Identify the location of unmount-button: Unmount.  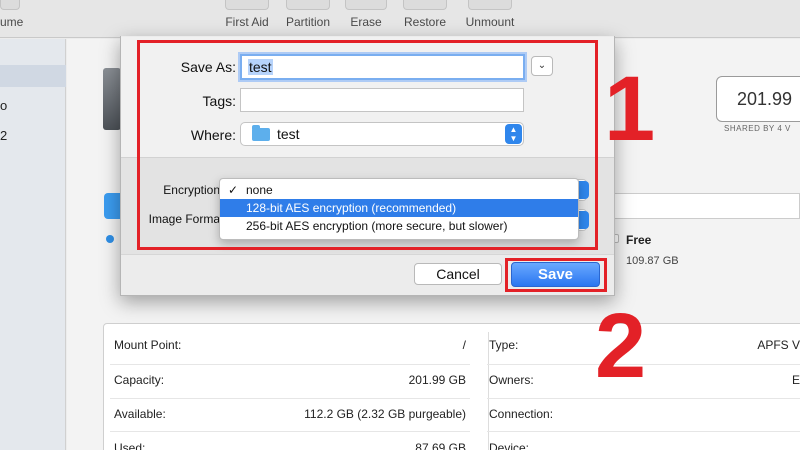
(490, 14).